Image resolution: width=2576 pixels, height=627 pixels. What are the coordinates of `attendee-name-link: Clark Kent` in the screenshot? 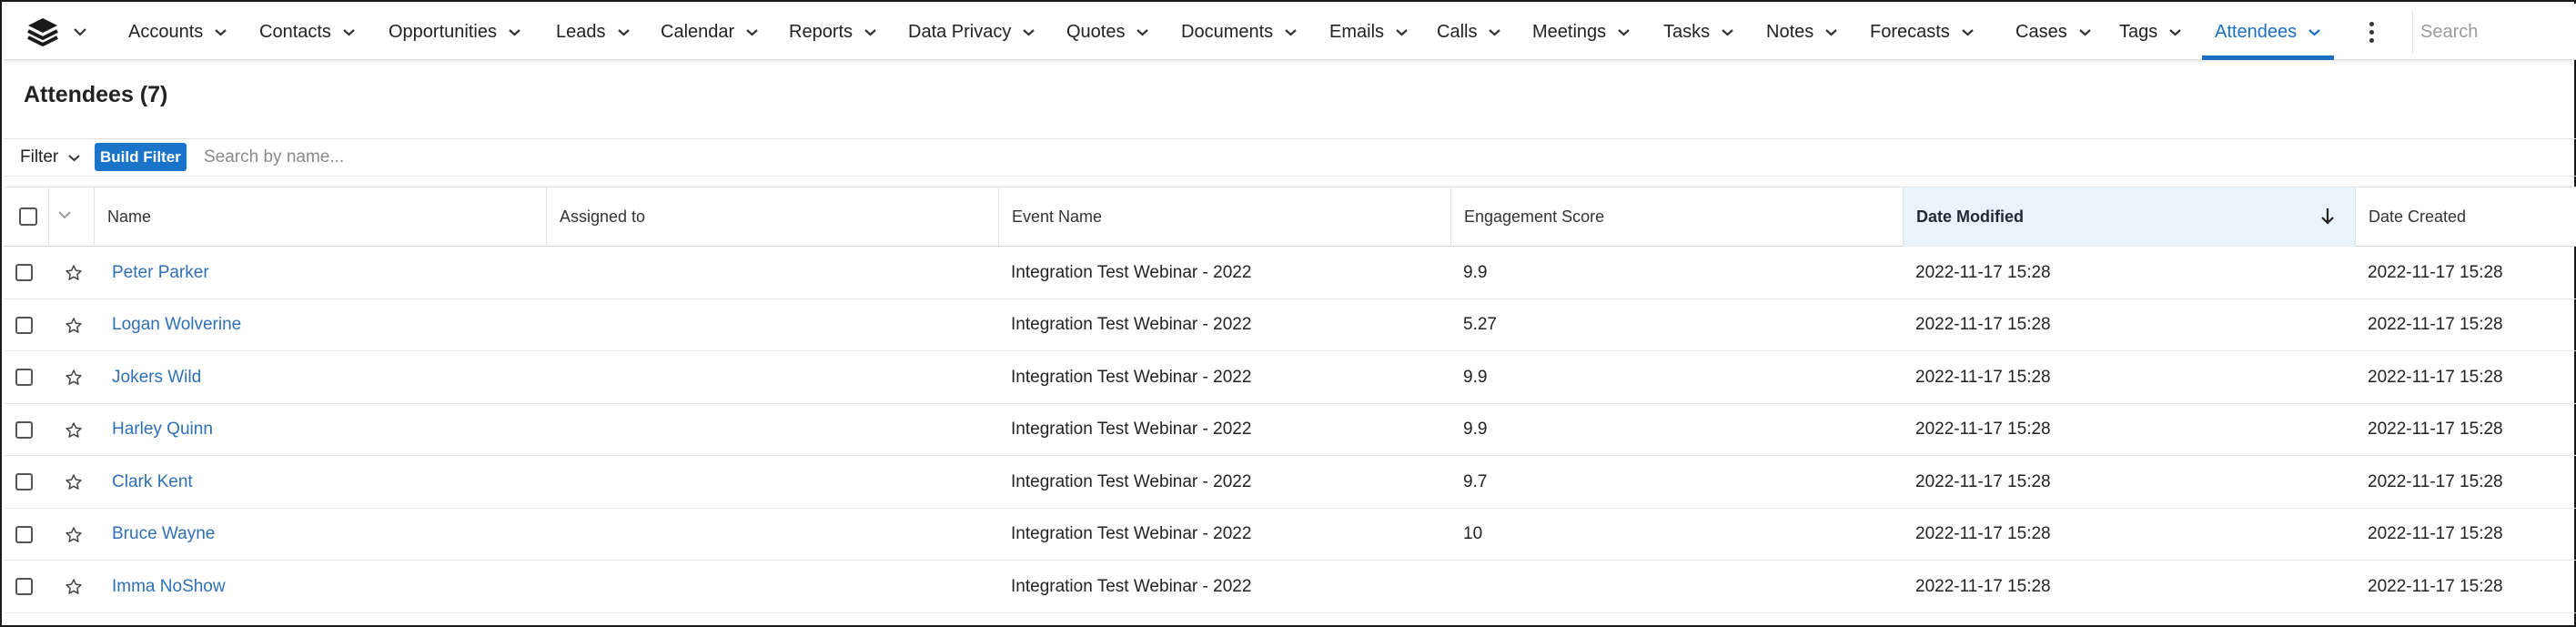 It's located at (152, 482).